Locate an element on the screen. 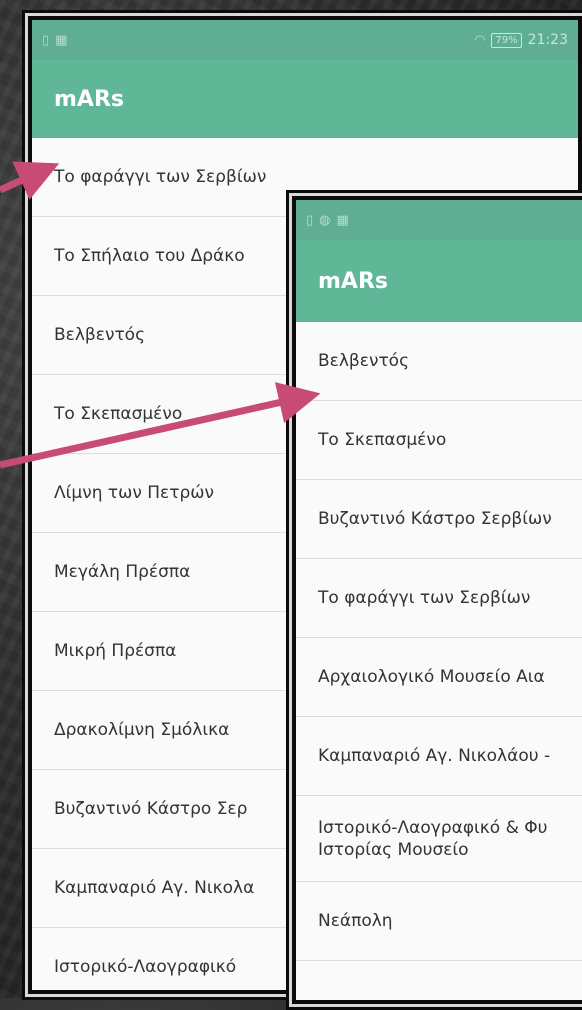  list-item: Βυζαντινό Κάστρο Σερβίων is located at coordinates (439, 519).